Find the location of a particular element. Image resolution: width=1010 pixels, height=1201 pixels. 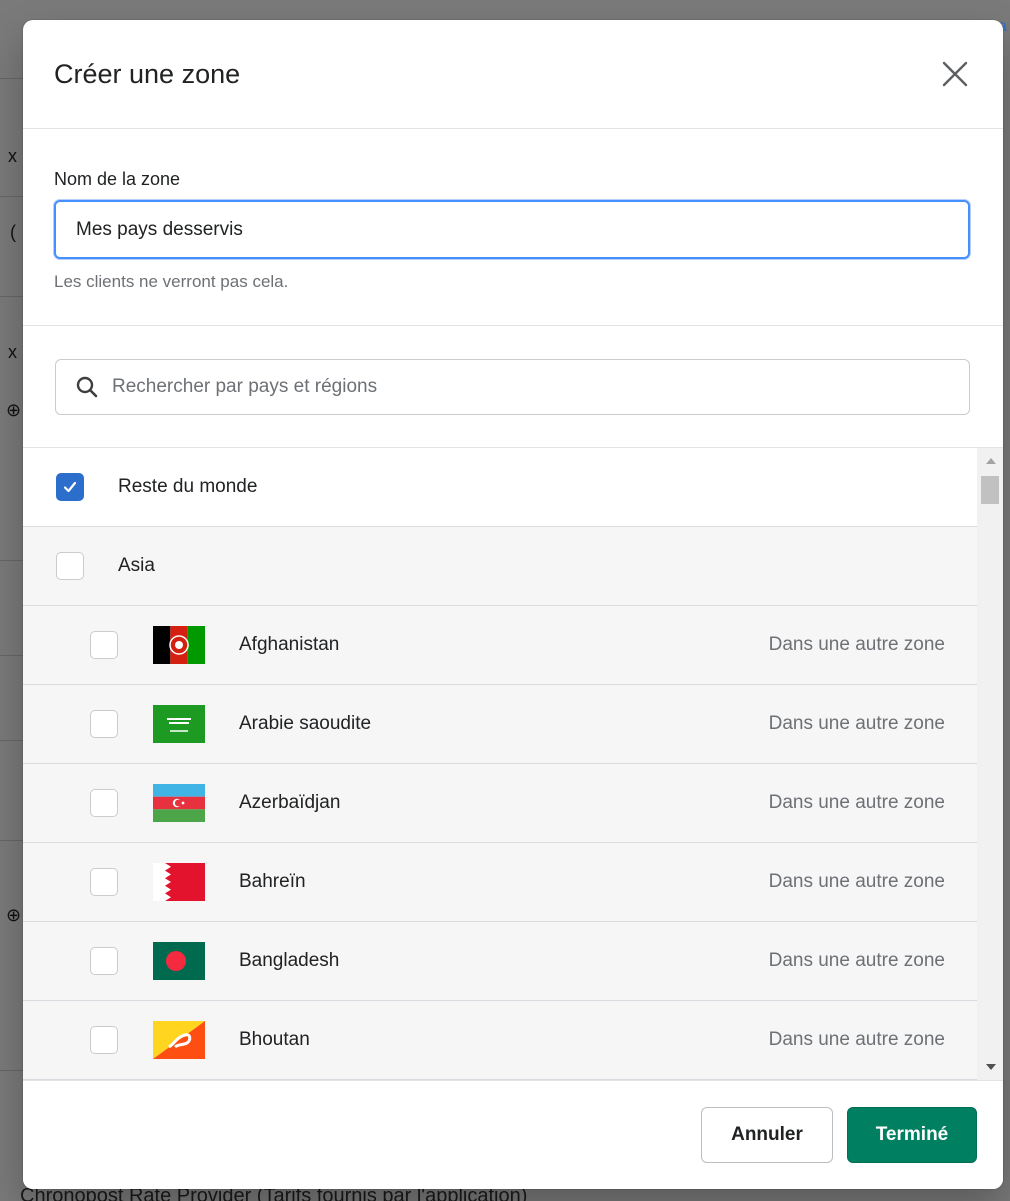

checkbox-azerbaijan is located at coordinates (104, 803).